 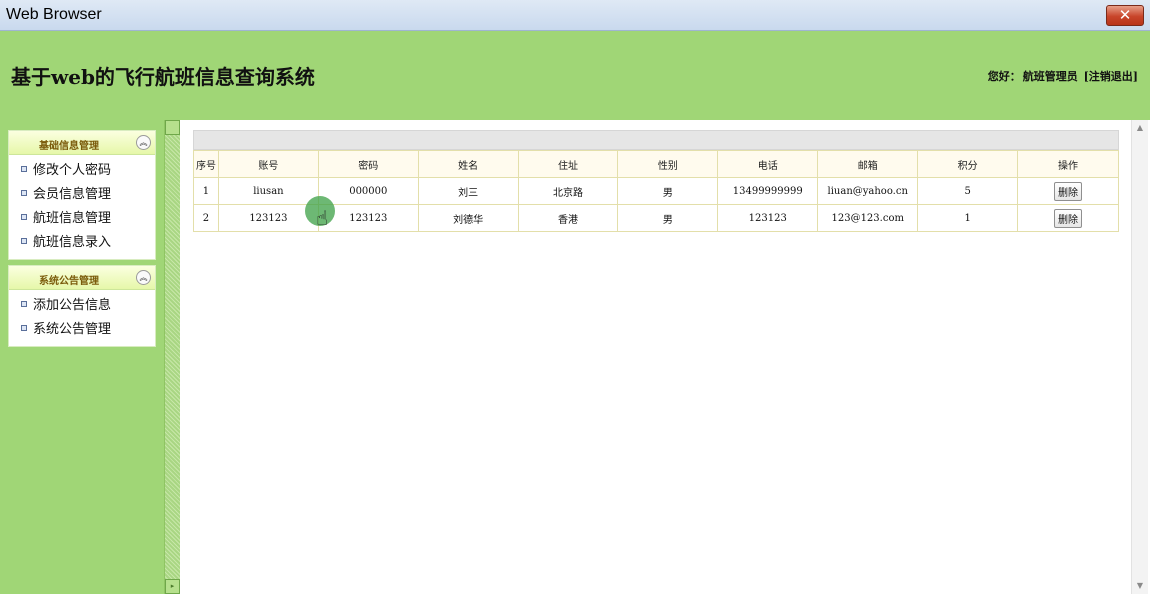 I want to click on table-cell: 5, so click(x=968, y=191).